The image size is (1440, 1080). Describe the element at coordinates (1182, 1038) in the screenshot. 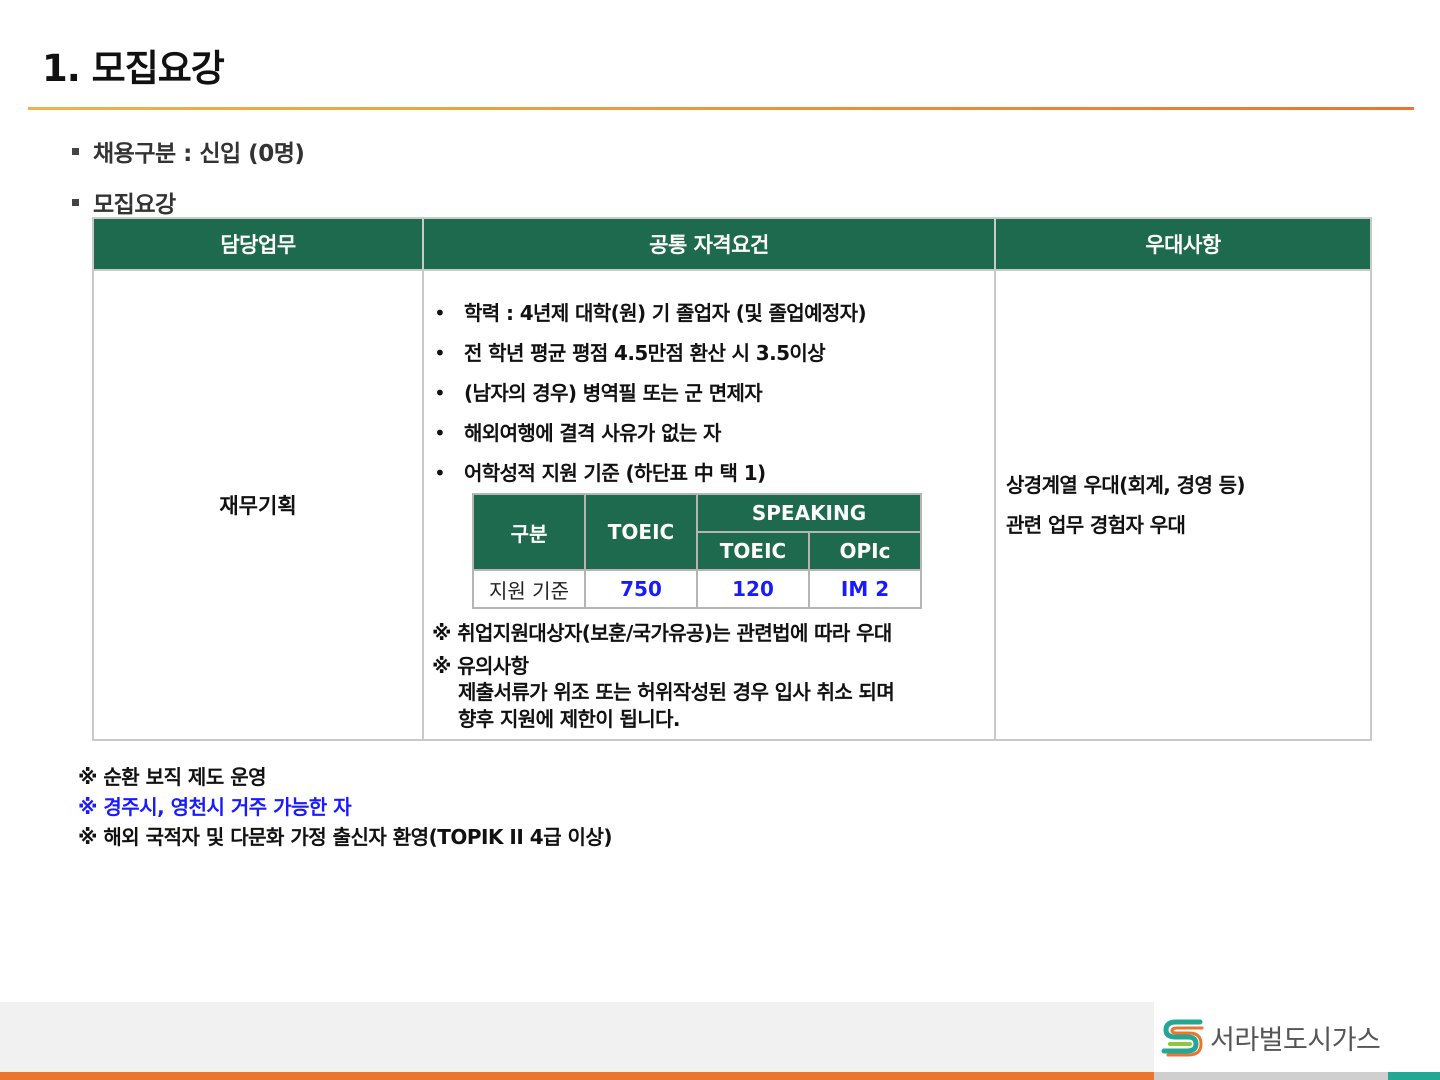

I see `company-logo-icon` at that location.